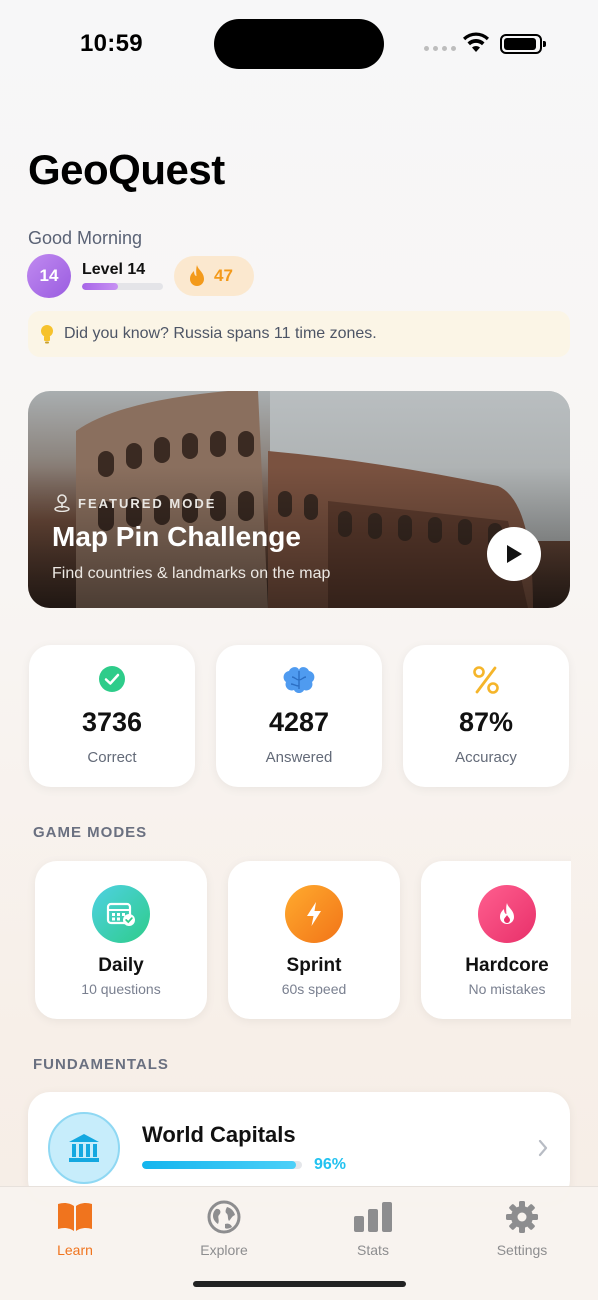 The image size is (598, 1300). I want to click on fundamental-progress-bar, so click(222, 1165).